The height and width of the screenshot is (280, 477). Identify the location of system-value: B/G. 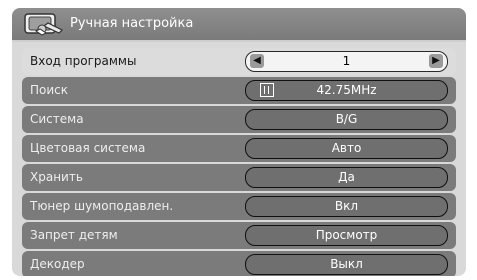
(346, 119).